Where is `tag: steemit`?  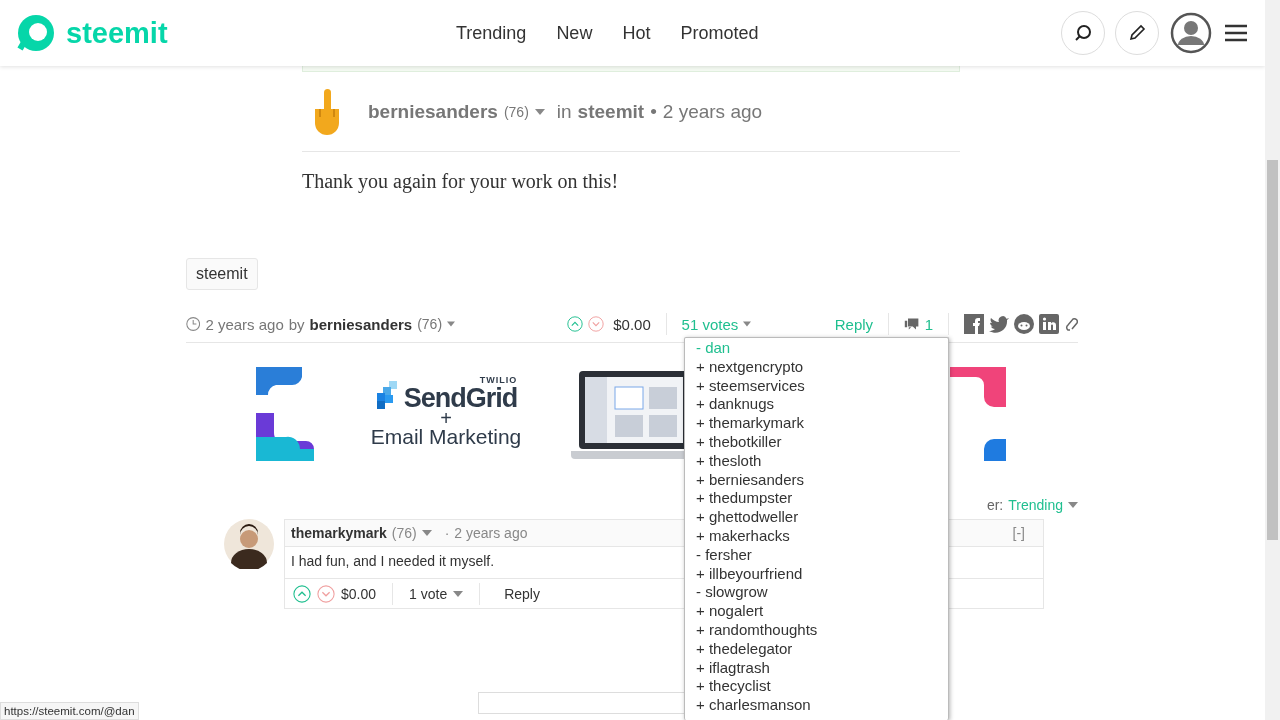
tag: steemit is located at coordinates (222, 274).